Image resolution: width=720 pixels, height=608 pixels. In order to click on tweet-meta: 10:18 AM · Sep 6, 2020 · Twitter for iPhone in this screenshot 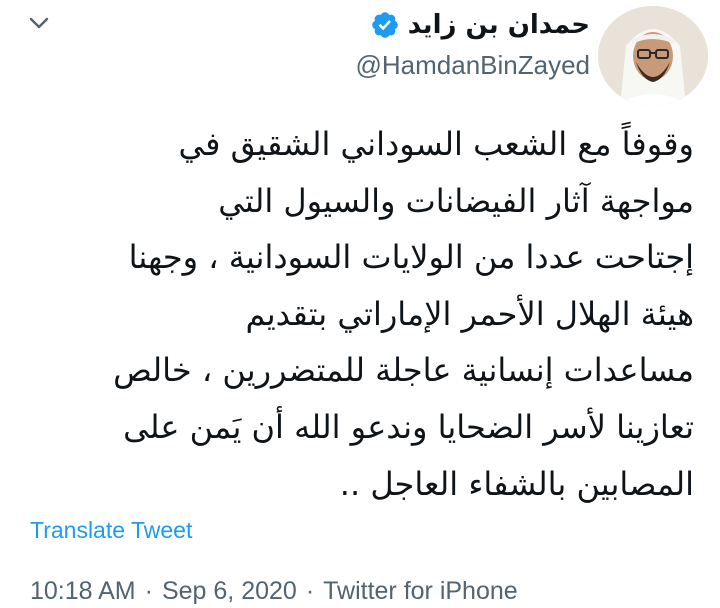, I will do `click(274, 591)`.